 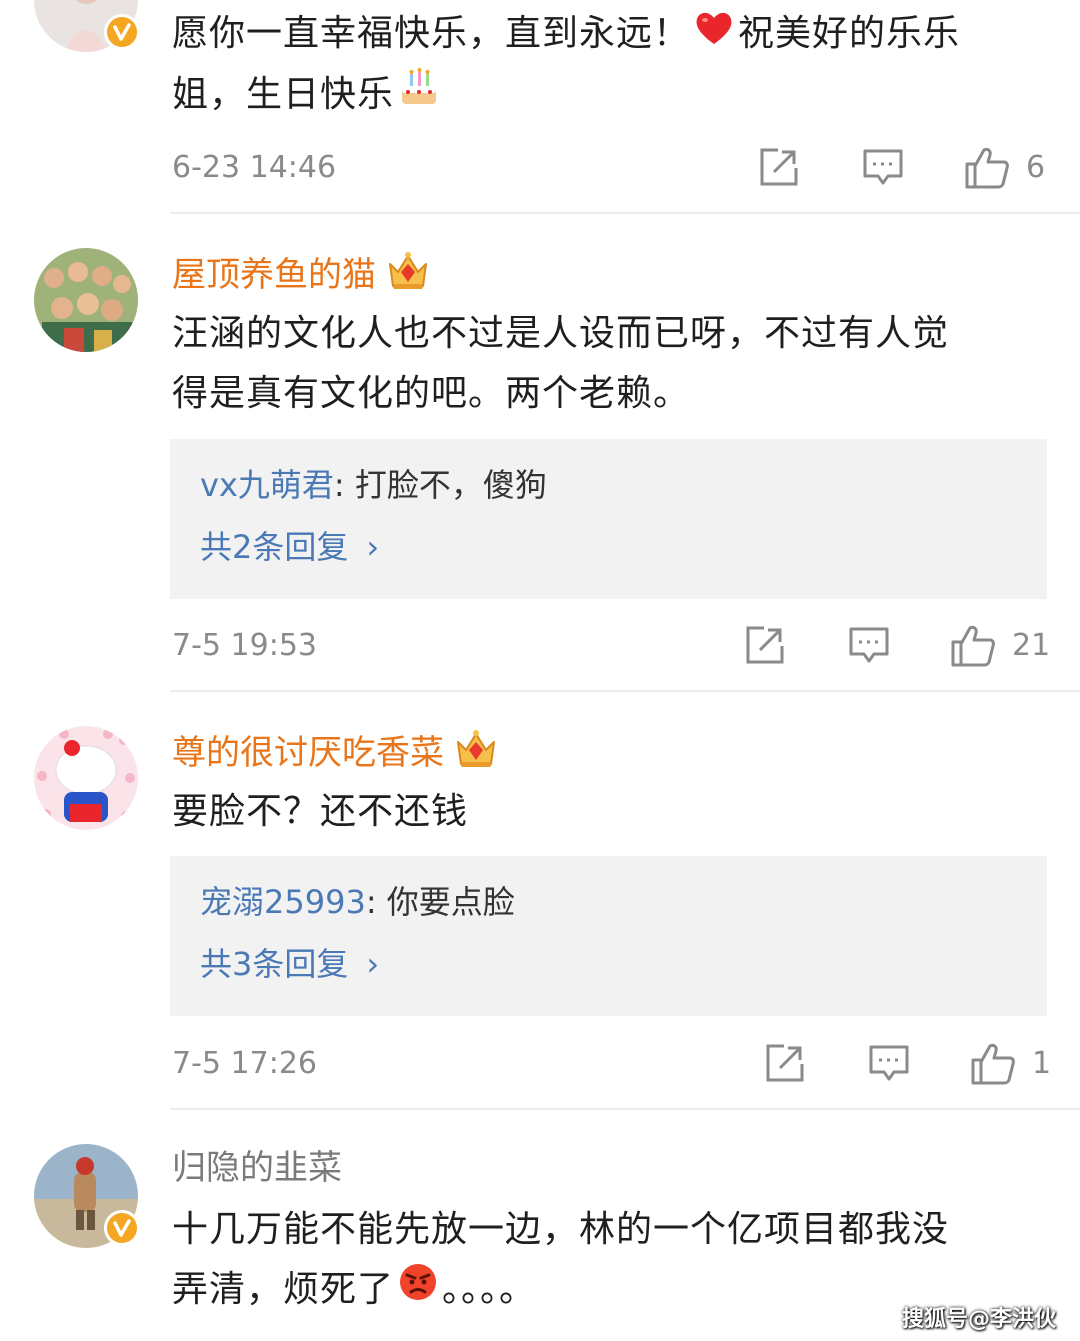 I want to click on like-count: 1, so click(x=1042, y=1063).